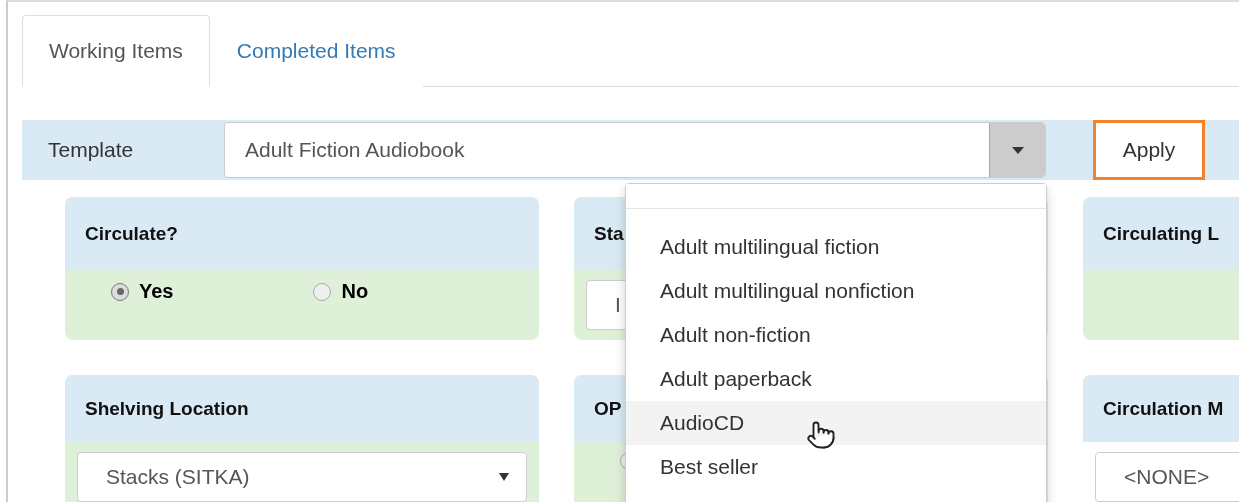 The image size is (1239, 502). What do you see at coordinates (1149, 150) in the screenshot?
I see `apply-button: Apply` at bounding box center [1149, 150].